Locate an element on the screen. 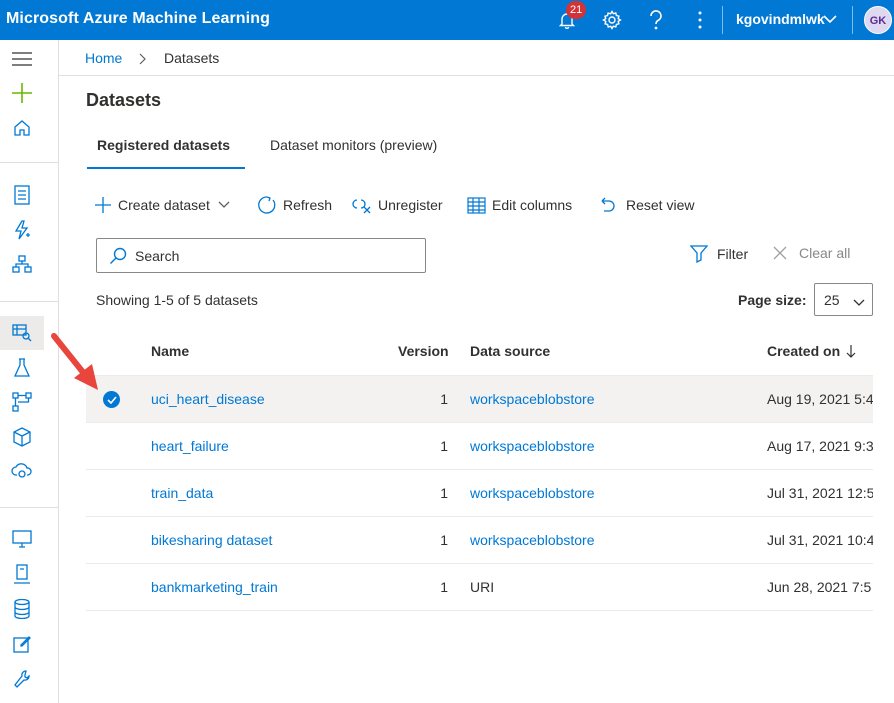 This screenshot has width=894, height=703. tab-registered-datasets: Registered datasets is located at coordinates (163, 145).